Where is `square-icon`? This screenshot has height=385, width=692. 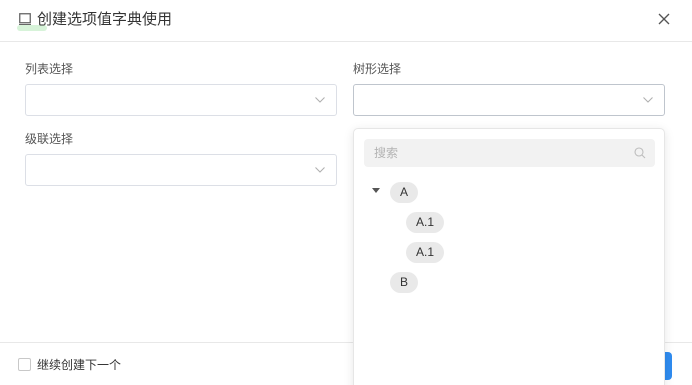 square-icon is located at coordinates (25, 19).